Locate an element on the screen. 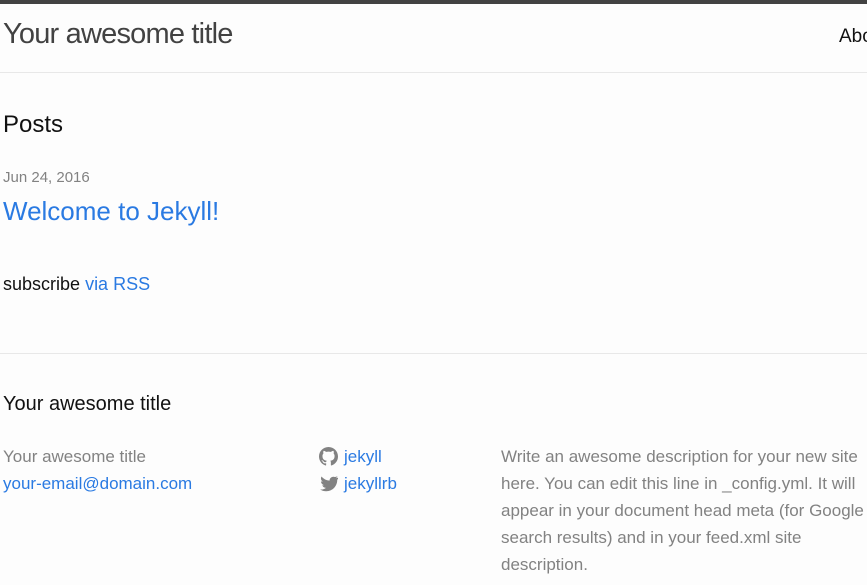 The height and width of the screenshot is (585, 867). nav-link-about: About is located at coordinates (853, 36).